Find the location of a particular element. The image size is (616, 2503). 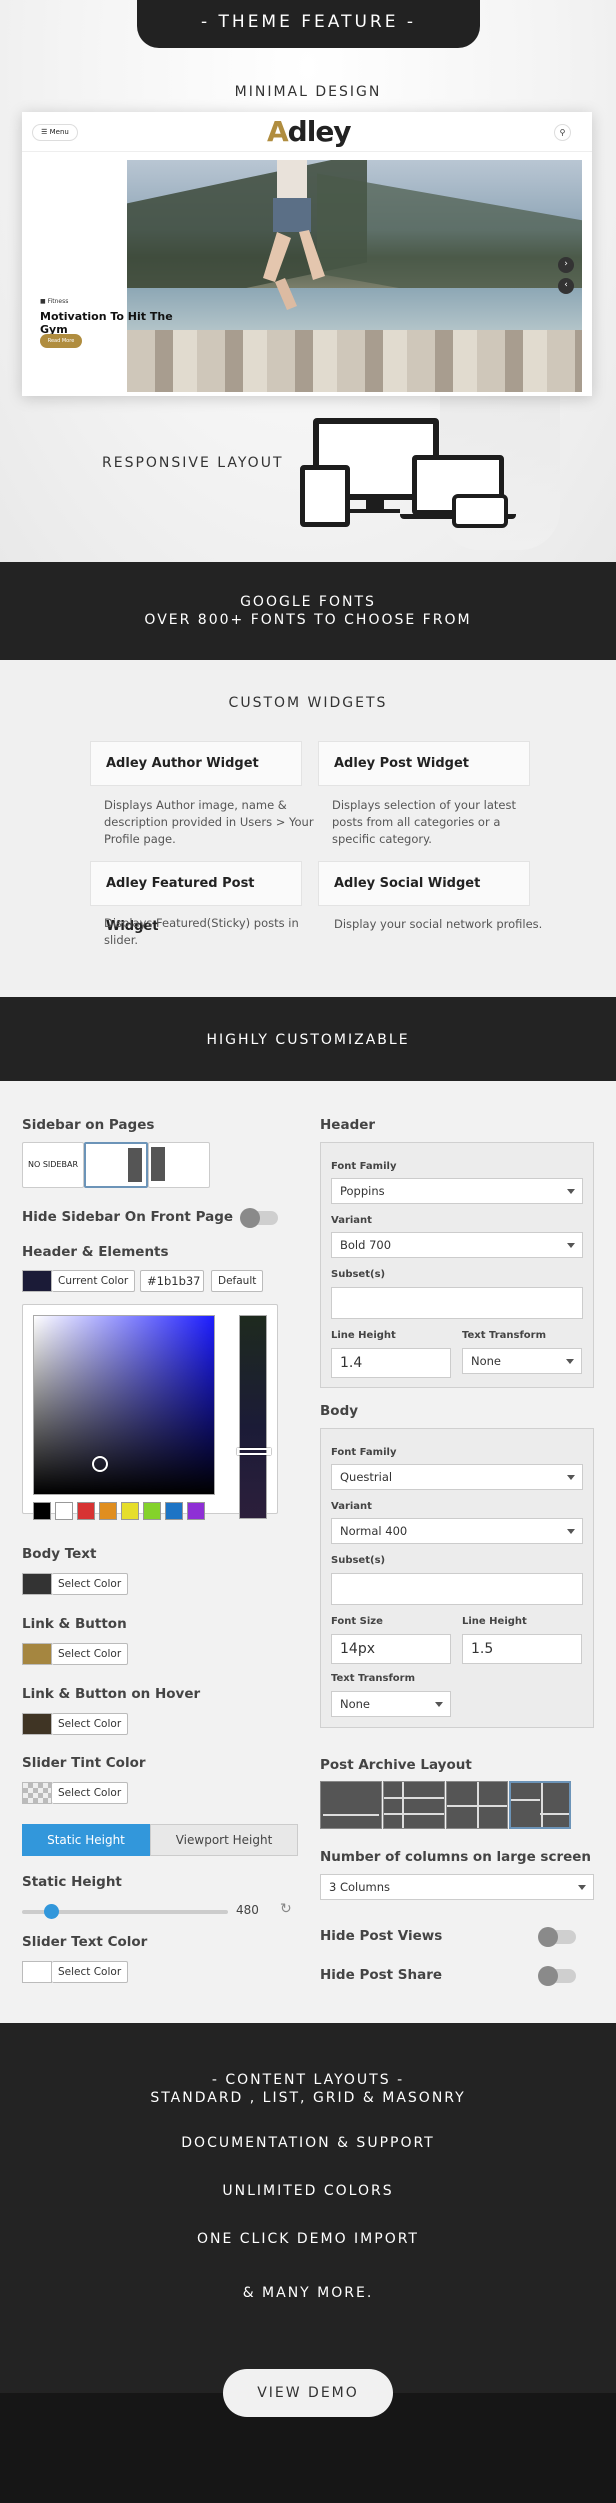

phone-icon is located at coordinates (480, 511).